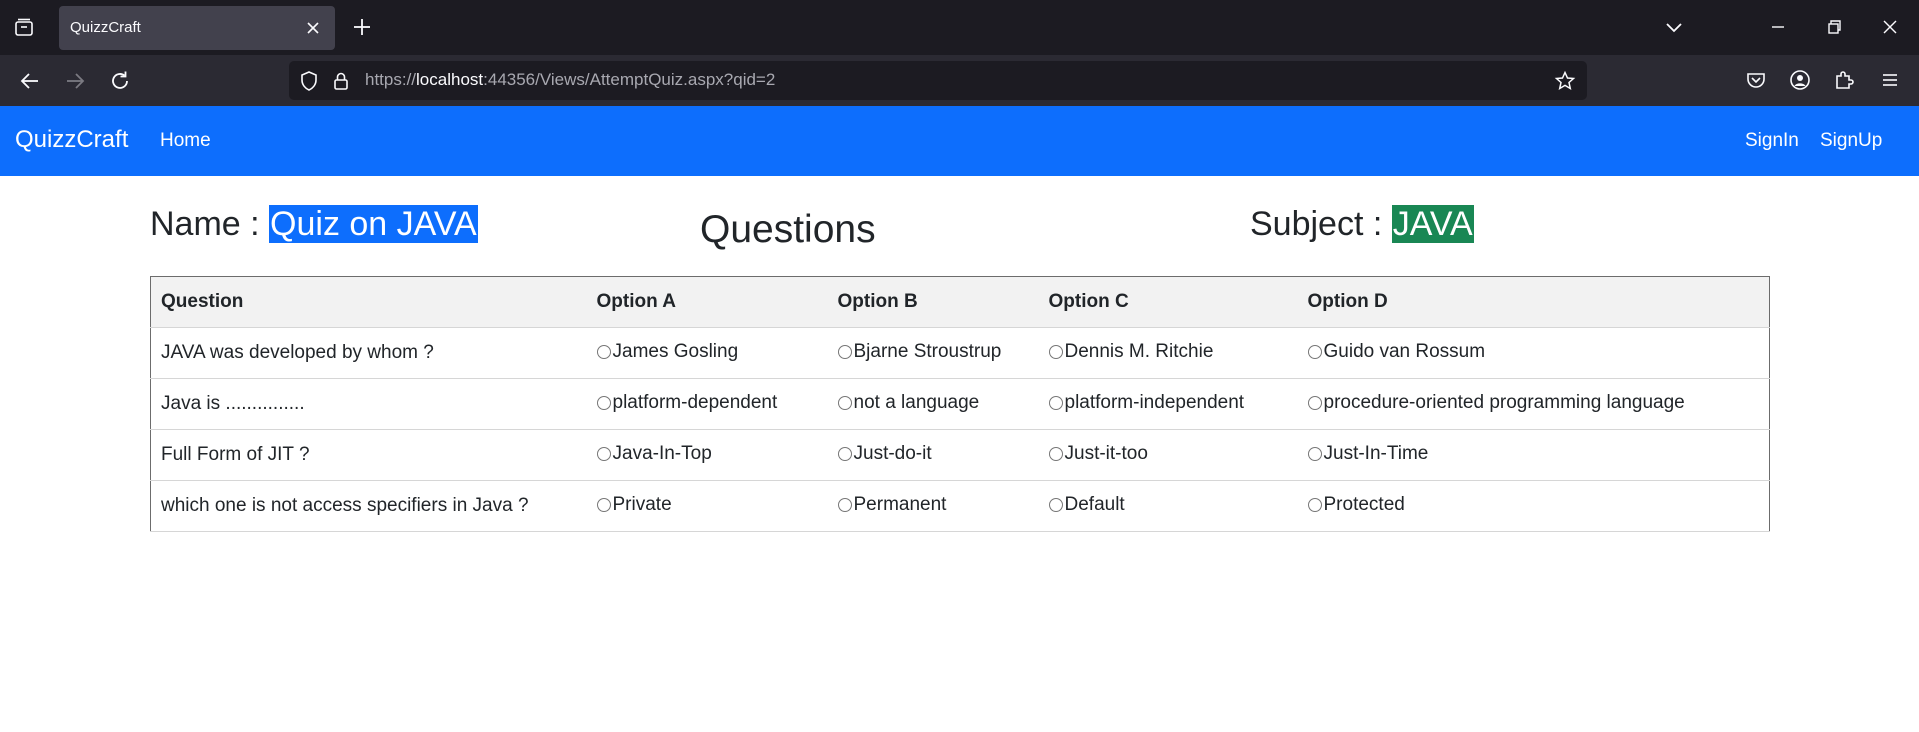 The image size is (1919, 732). I want to click on header-option-c: Option C, so click(1168, 302).